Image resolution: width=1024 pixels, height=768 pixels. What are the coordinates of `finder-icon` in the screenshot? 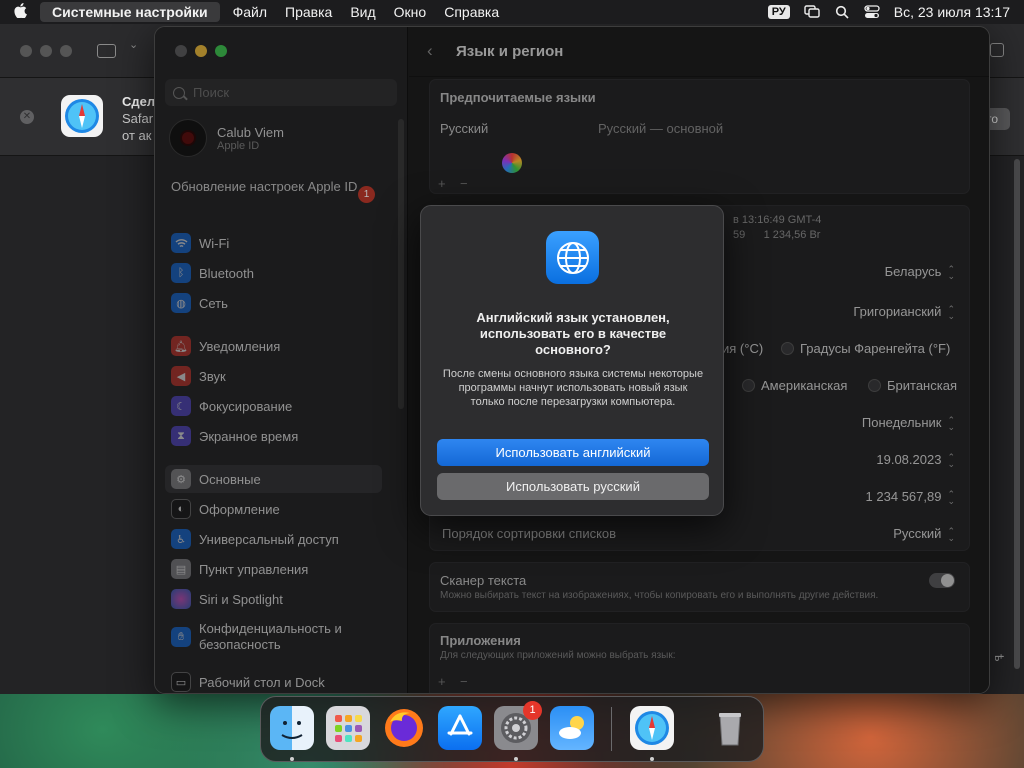 It's located at (292, 728).